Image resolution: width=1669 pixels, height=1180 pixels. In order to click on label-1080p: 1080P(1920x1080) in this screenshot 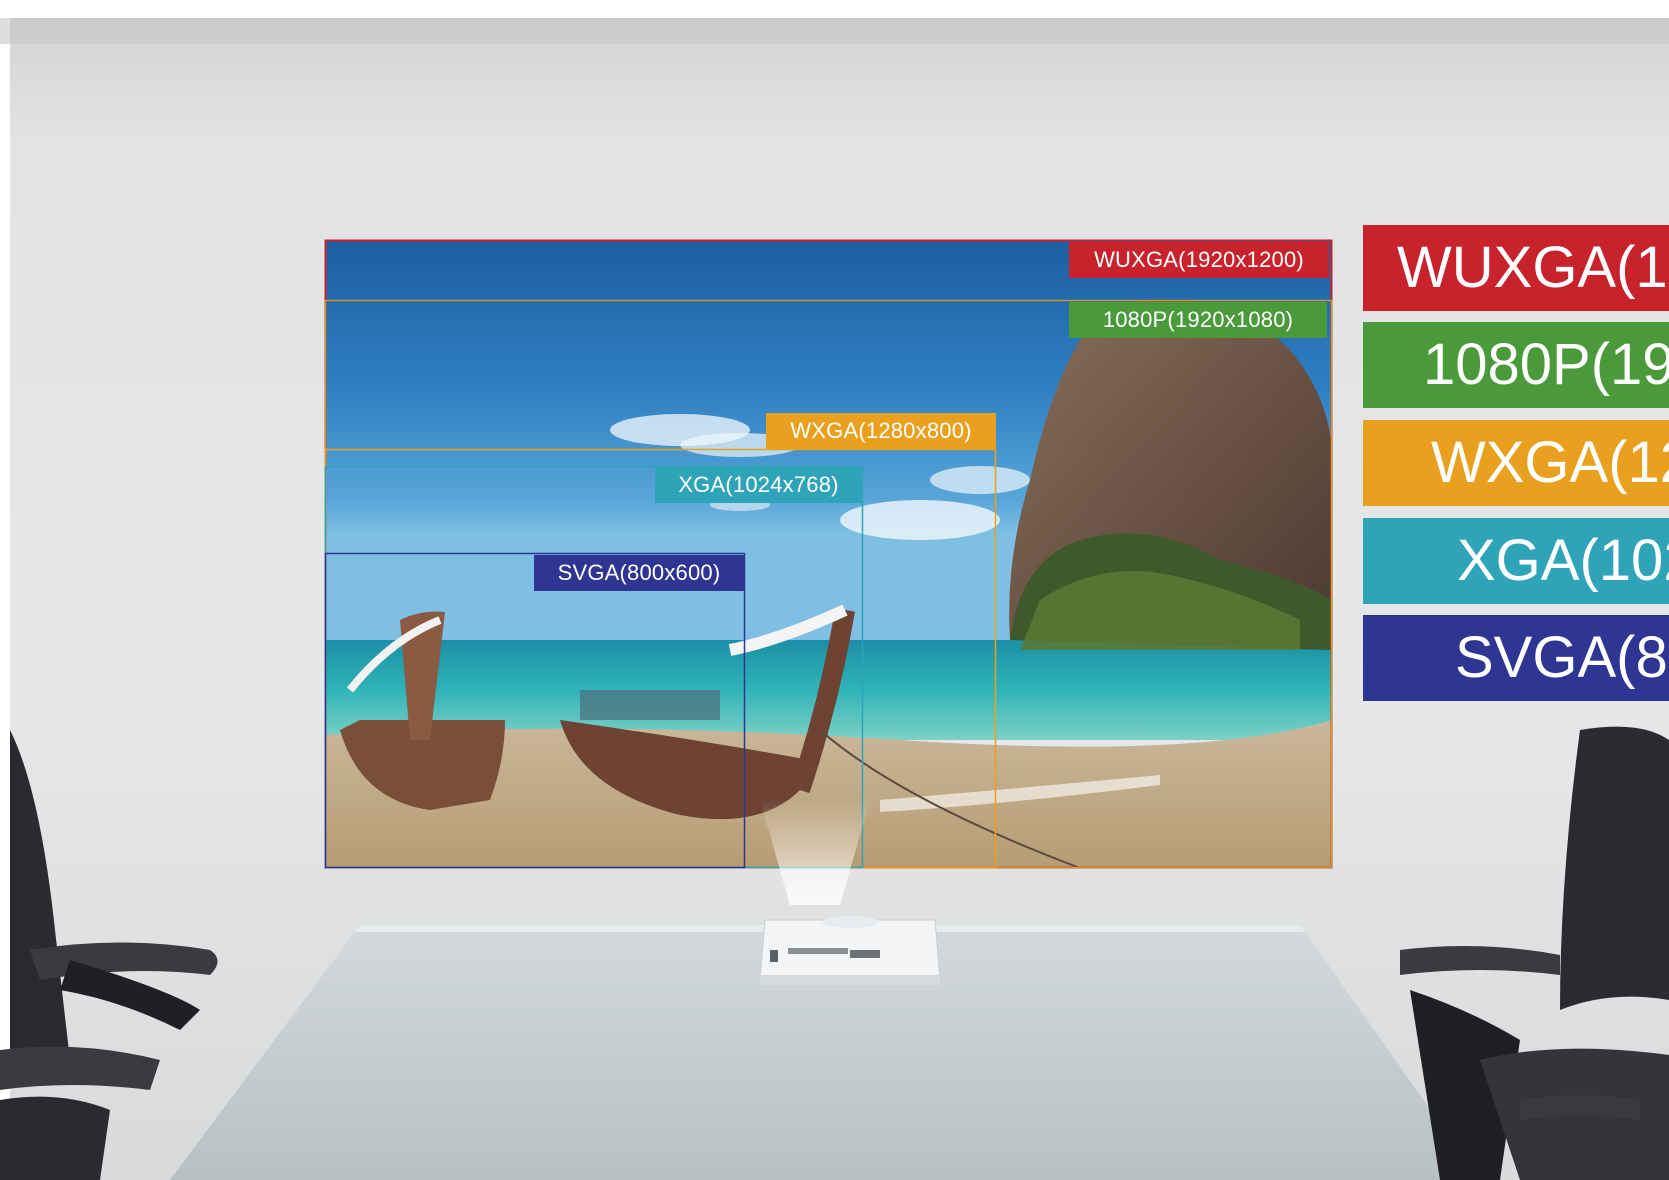, I will do `click(1198, 320)`.